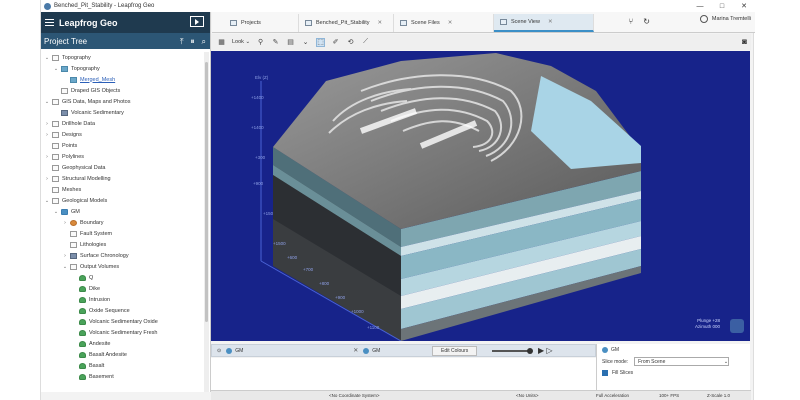  What do you see at coordinates (512, 351) in the screenshot?
I see `transparency-slider` at bounding box center [512, 351].